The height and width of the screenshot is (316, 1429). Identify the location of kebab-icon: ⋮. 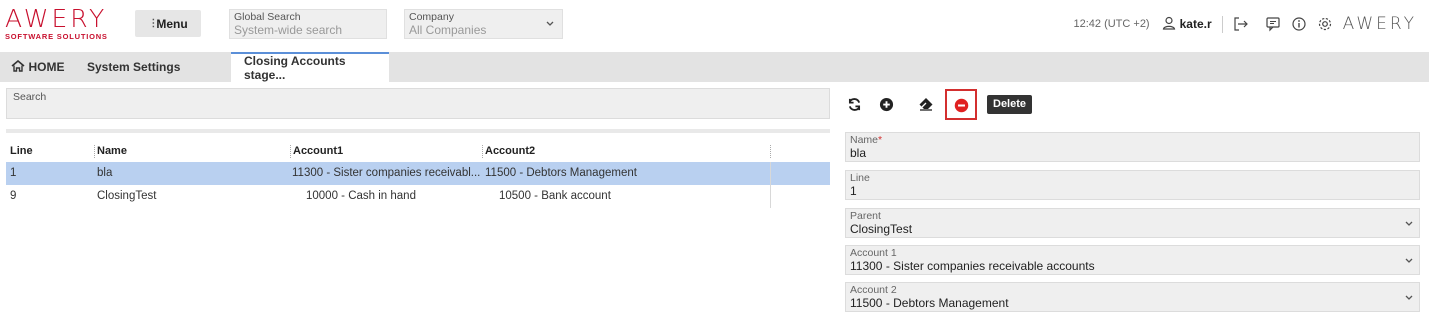
(153, 23).